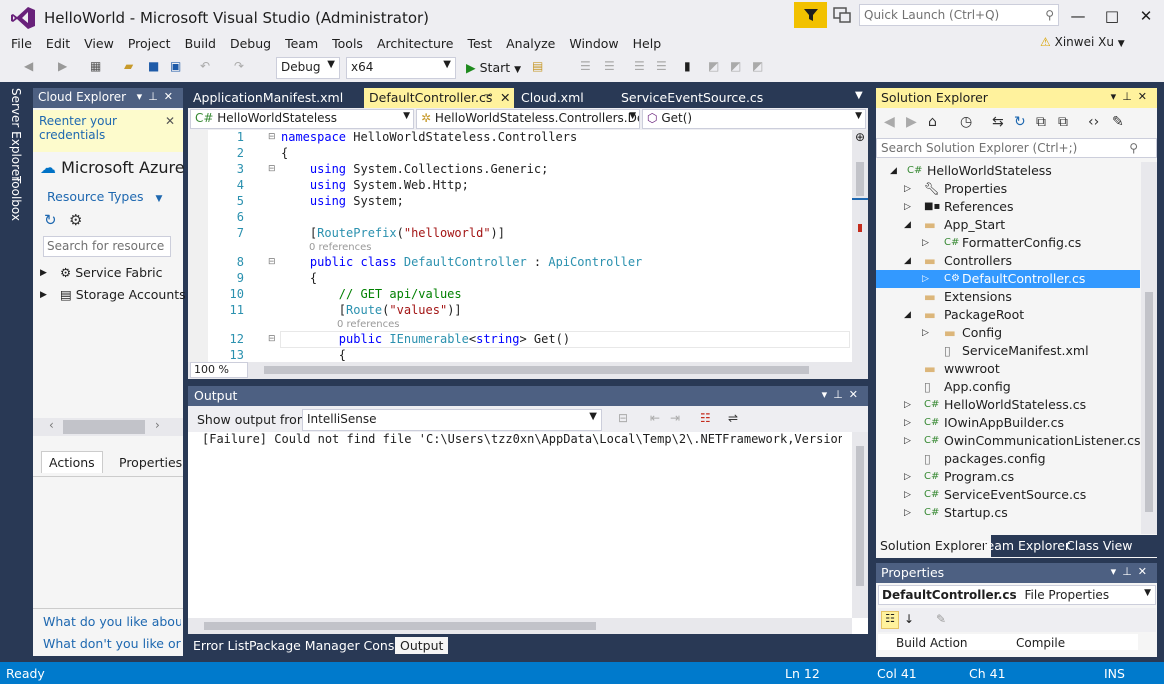  I want to click on output-source-select: IntelliSense ▼, so click(452, 420).